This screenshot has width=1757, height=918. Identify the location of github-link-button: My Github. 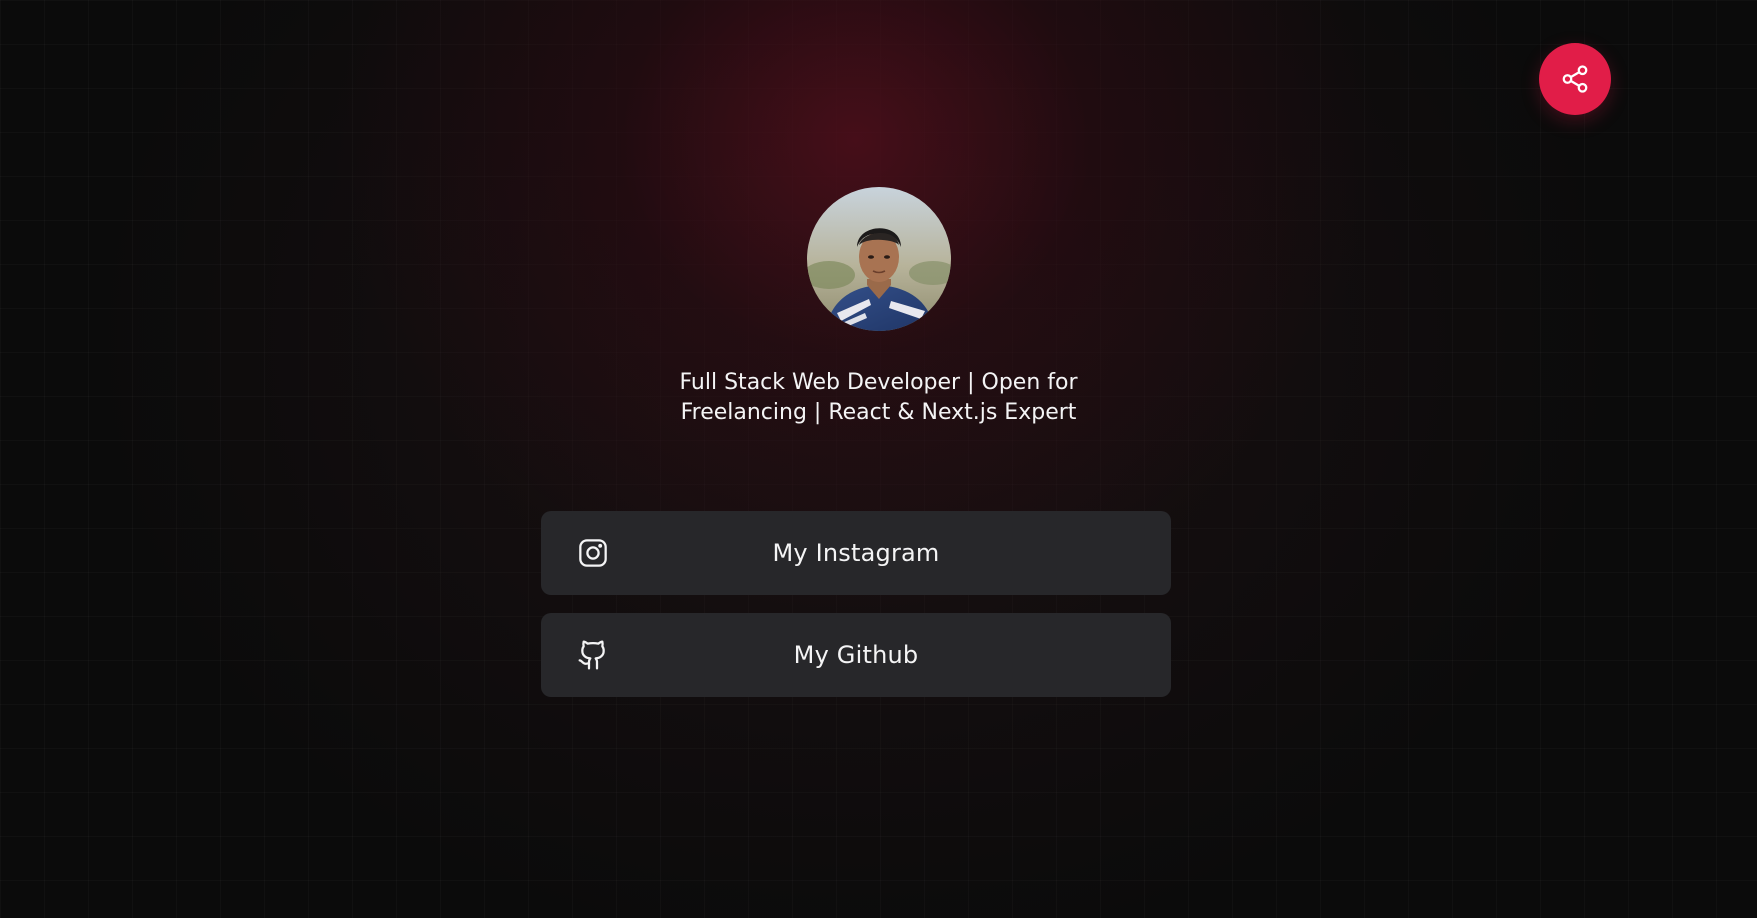
(856, 655).